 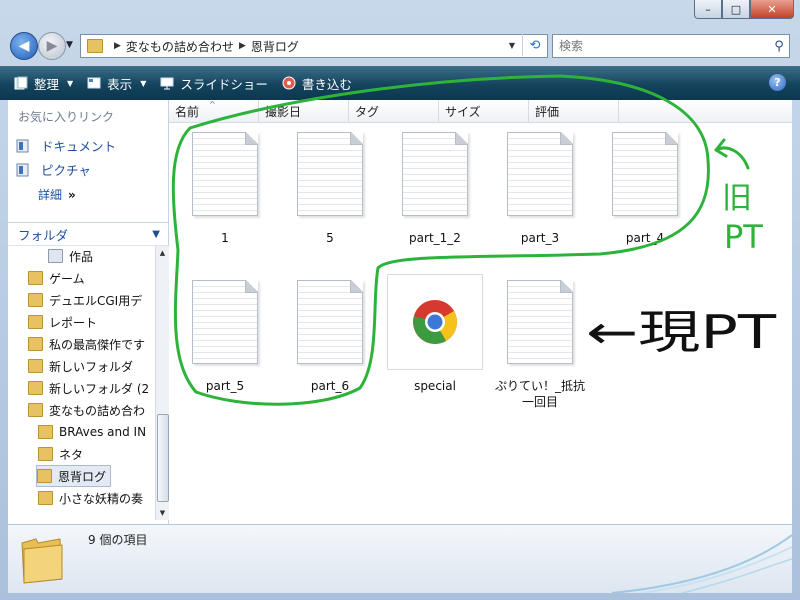 I want to click on slideshow-label: スライドショー, so click(x=224, y=84).